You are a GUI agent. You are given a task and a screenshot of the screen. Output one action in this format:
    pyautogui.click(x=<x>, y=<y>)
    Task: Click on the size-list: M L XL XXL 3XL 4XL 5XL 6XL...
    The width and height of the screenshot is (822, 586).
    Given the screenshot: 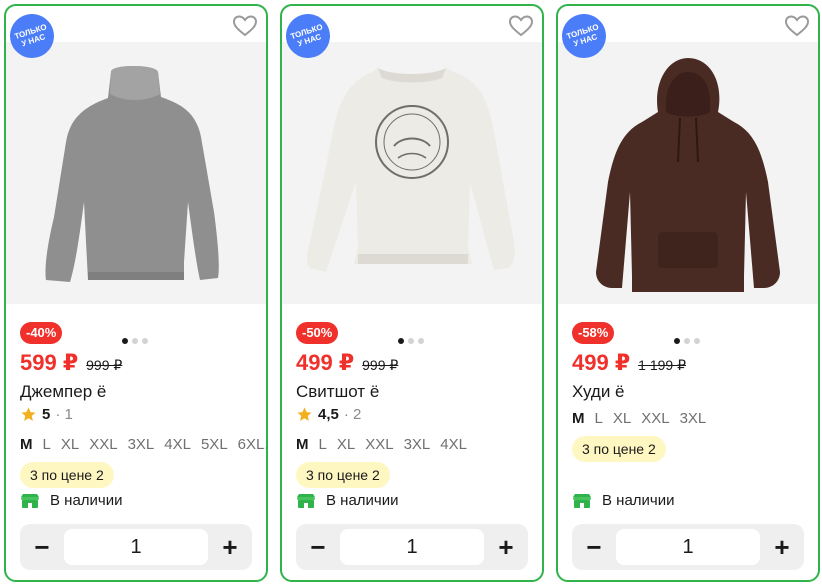 What is the action you would take?
    pyautogui.click(x=143, y=444)
    